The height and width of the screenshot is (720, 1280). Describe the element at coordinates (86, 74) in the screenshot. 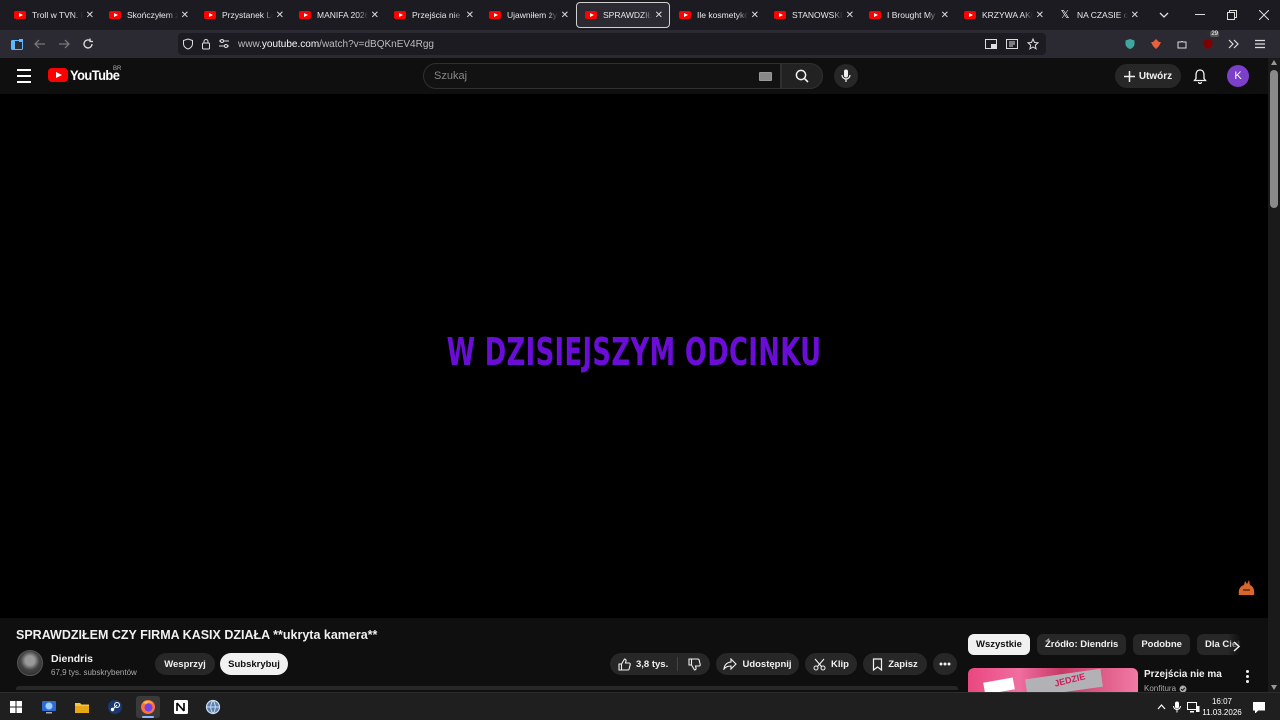

I see `youtube-logo: YouTube BR` at that location.